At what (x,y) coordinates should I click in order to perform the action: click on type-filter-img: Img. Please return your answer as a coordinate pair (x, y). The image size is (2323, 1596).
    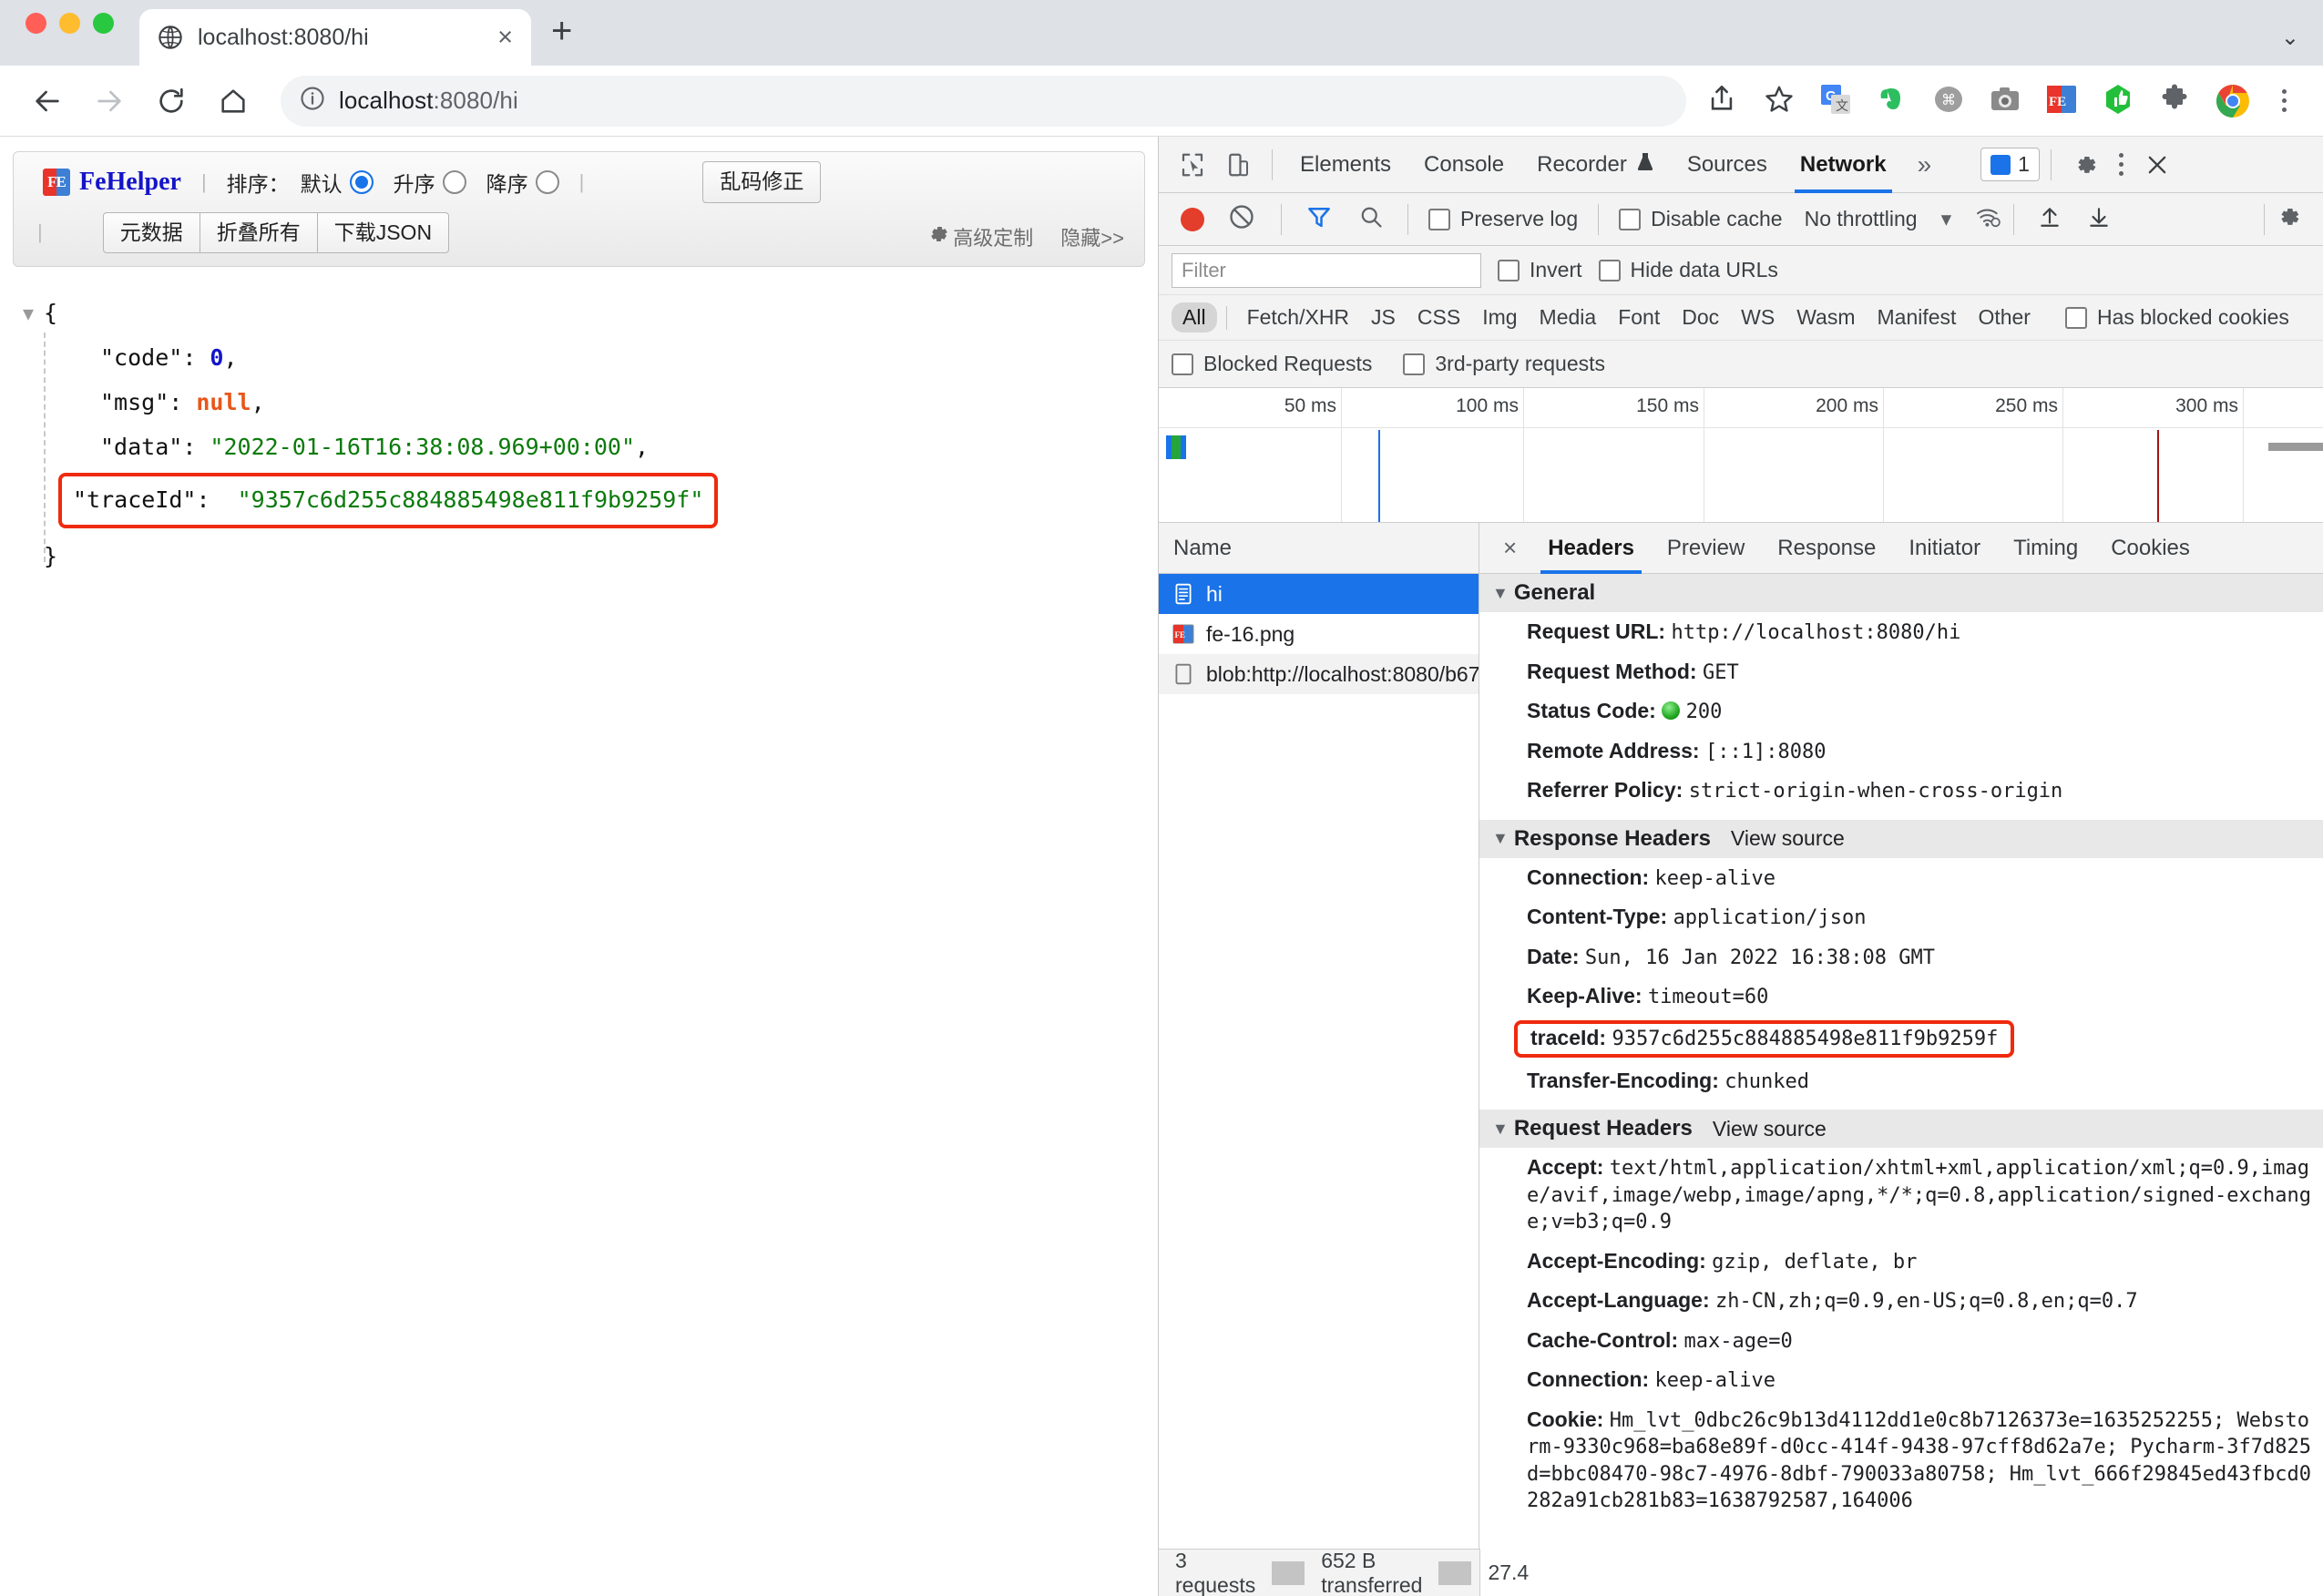
    Looking at the image, I should click on (1499, 317).